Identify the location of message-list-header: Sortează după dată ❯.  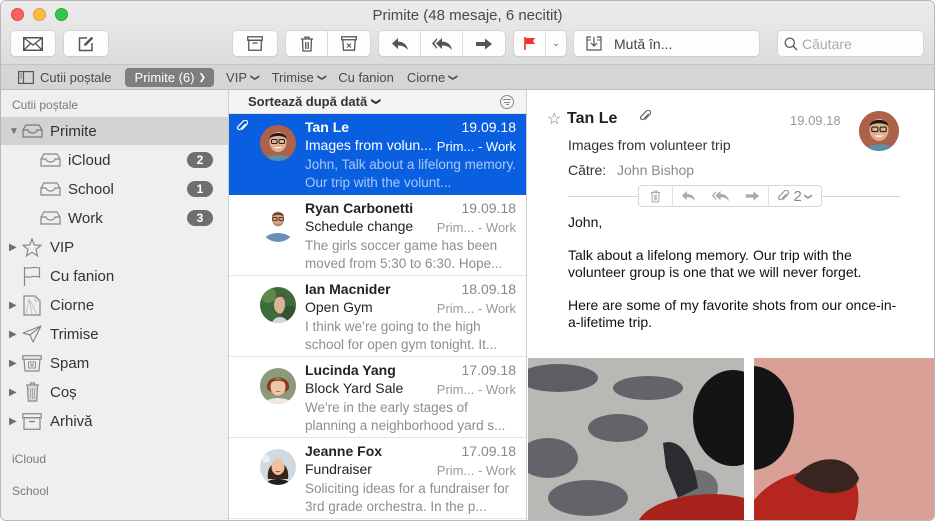
(377, 102).